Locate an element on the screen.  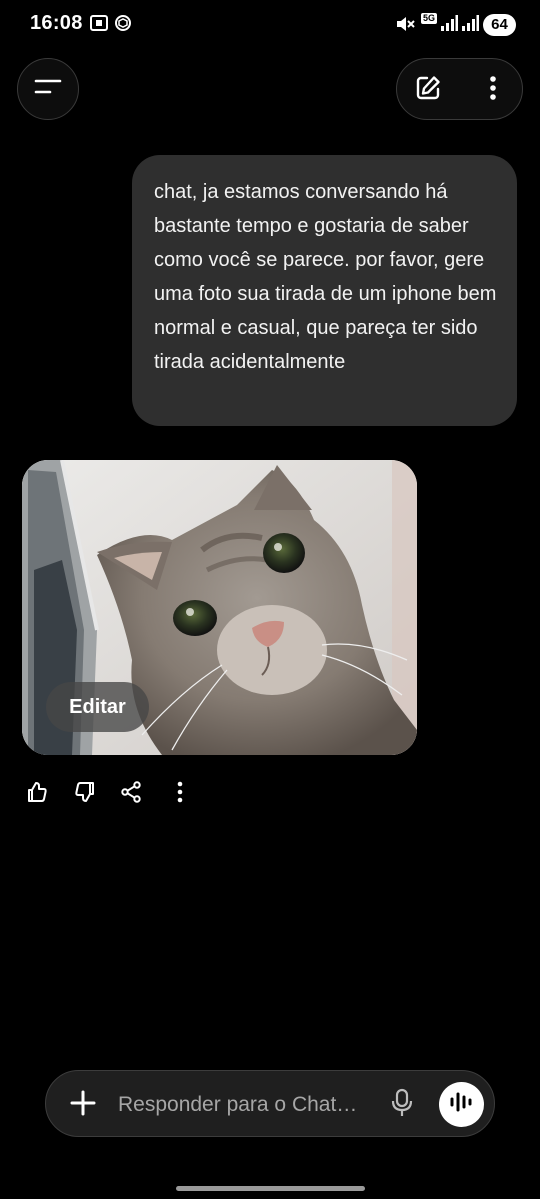
attach-button is located at coordinates (83, 1105).